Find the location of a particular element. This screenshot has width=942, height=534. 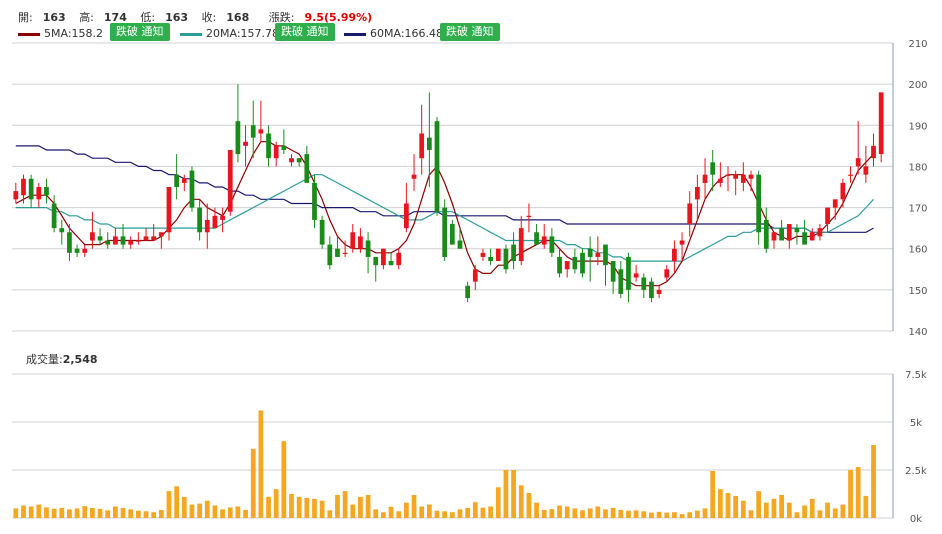

price-tick-label: 180 is located at coordinates (917, 167).